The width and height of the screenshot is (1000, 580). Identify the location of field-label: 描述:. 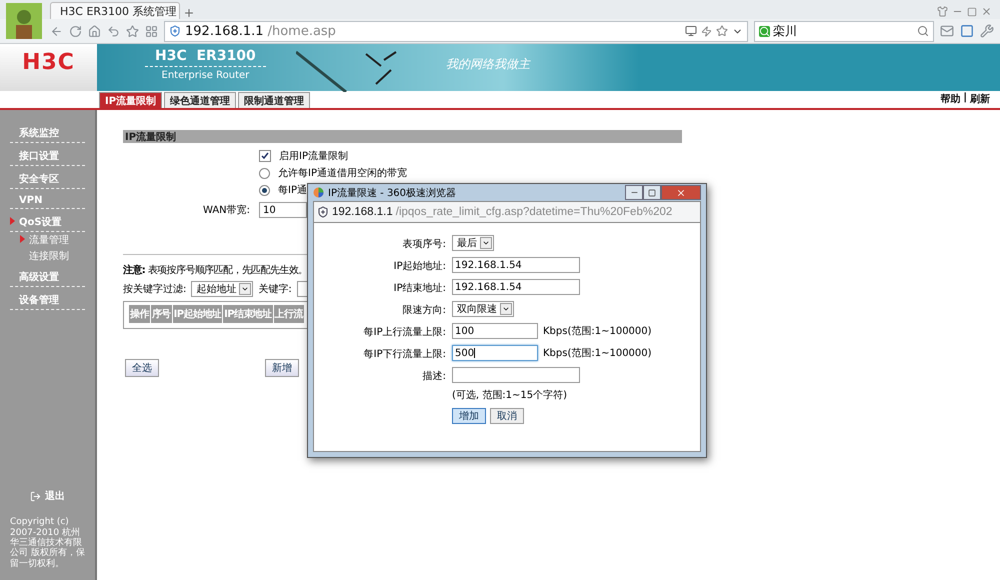
(434, 376).